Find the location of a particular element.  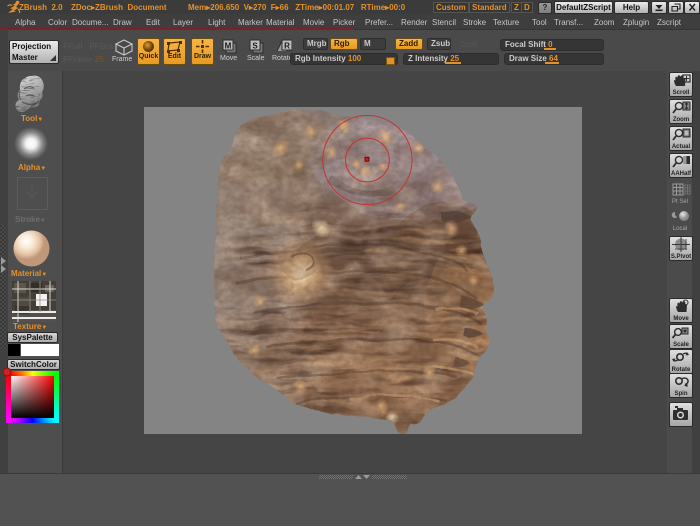

svg-text: R is located at coordinates (287, 46).